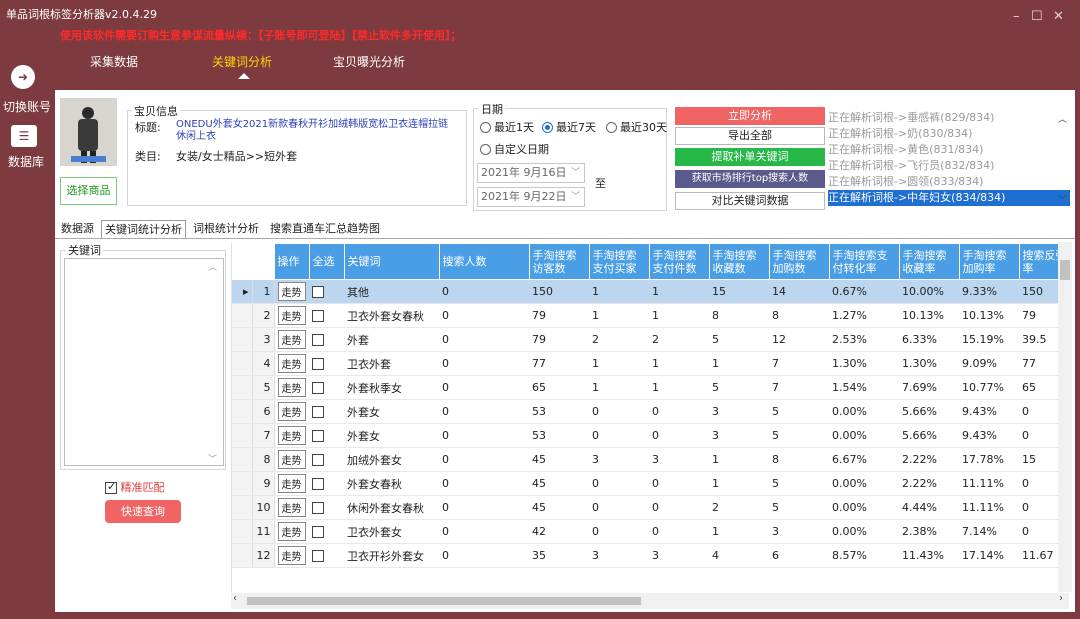  I want to click on table-row: 6 走势 外套女 0 53 0 0 3 5 0.00% 5.66% 9.43% 0, so click(650, 411).